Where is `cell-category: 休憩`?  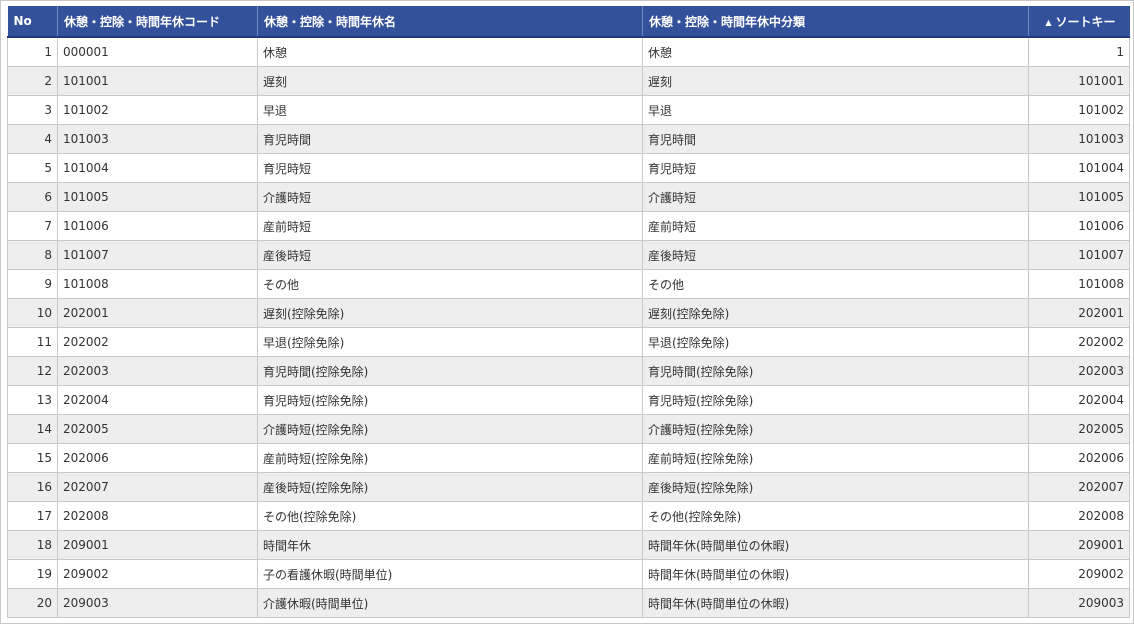
cell-category: 休憩 is located at coordinates (835, 52).